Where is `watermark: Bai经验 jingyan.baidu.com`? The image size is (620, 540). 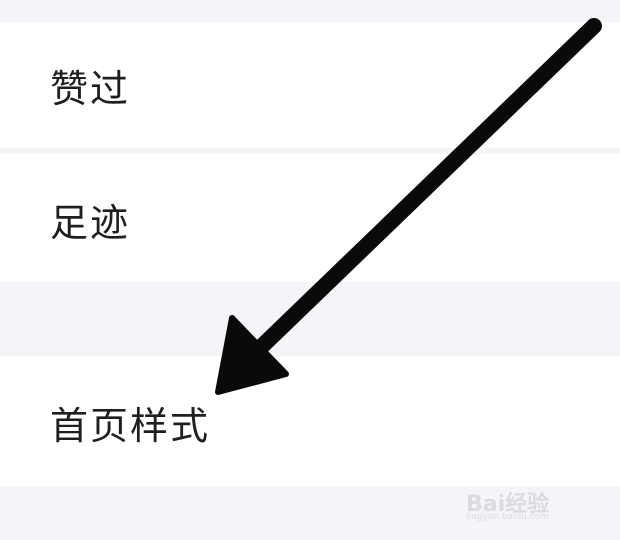
watermark: Bai经验 jingyan.baidu.com is located at coordinates (526, 506).